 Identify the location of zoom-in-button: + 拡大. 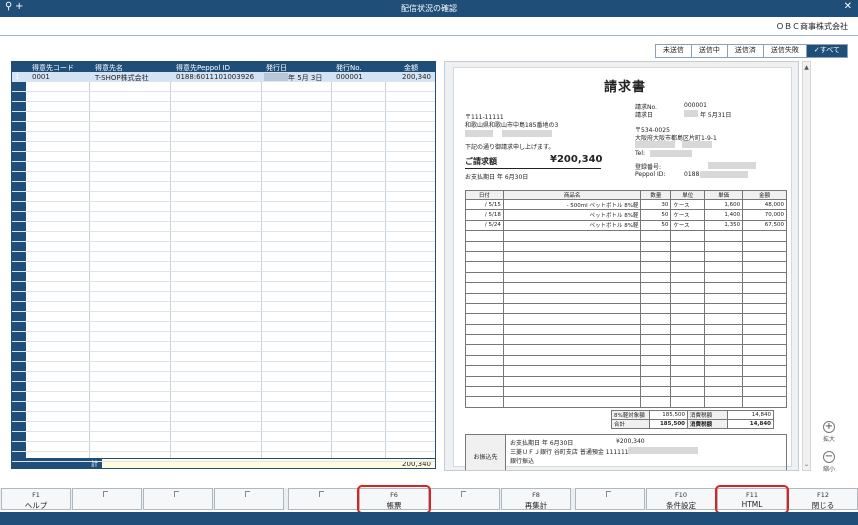
(829, 432).